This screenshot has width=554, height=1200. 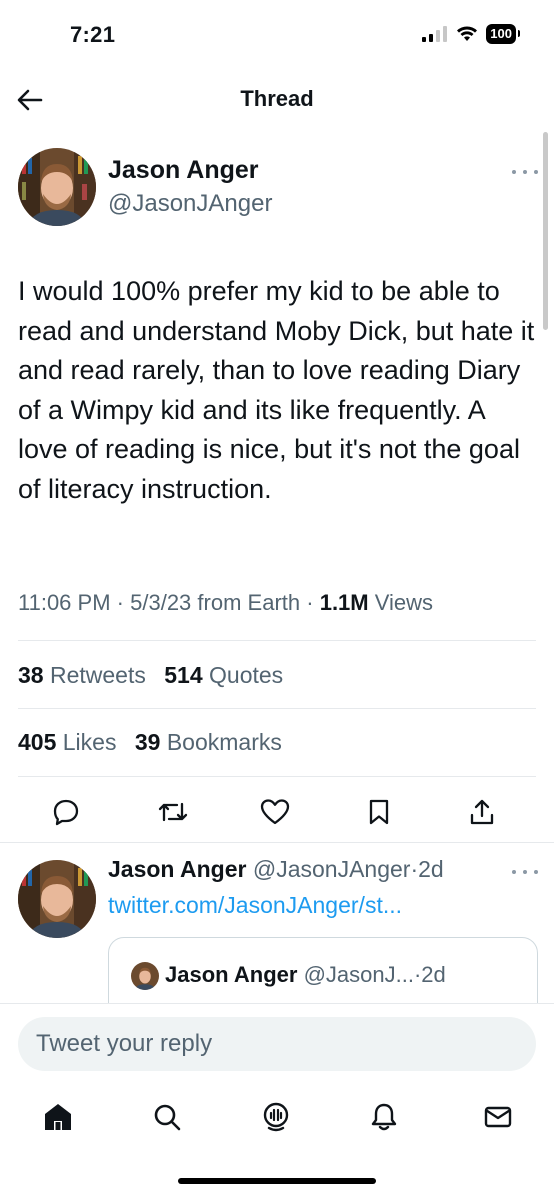 I want to click on mail-icon, so click(x=498, y=1117).